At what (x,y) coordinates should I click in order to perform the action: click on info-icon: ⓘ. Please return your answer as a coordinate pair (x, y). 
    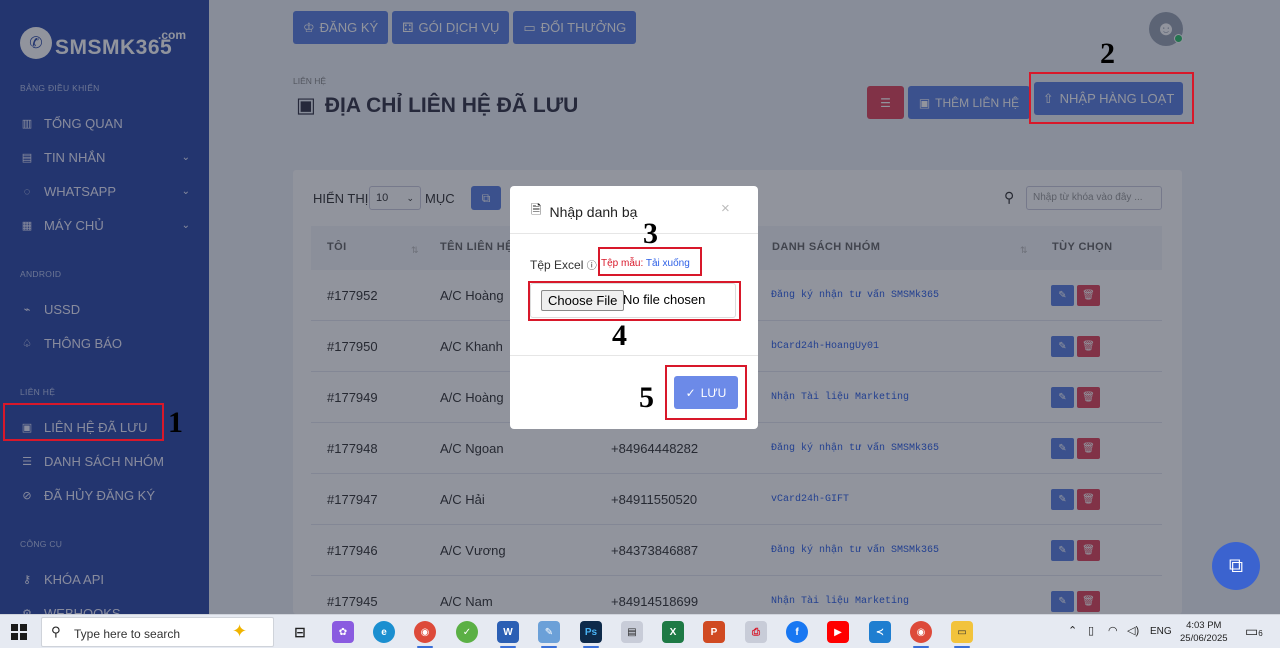
    Looking at the image, I should click on (591, 266).